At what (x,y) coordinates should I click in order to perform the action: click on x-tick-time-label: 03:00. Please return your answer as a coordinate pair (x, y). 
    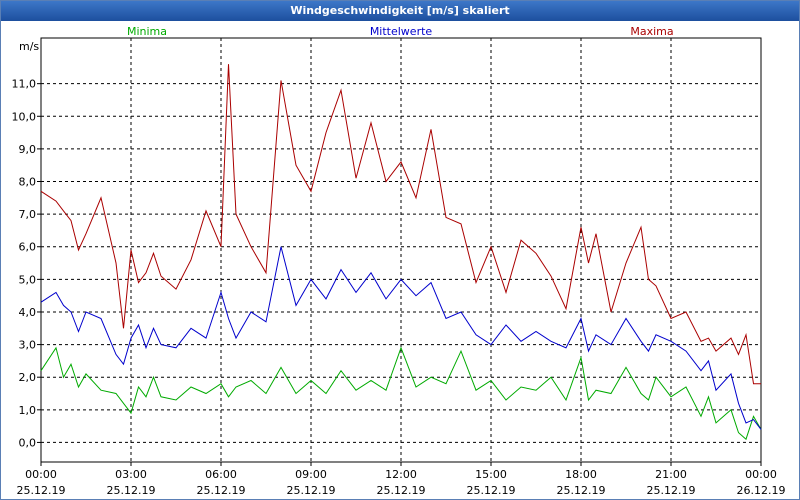
    Looking at the image, I should click on (131, 474).